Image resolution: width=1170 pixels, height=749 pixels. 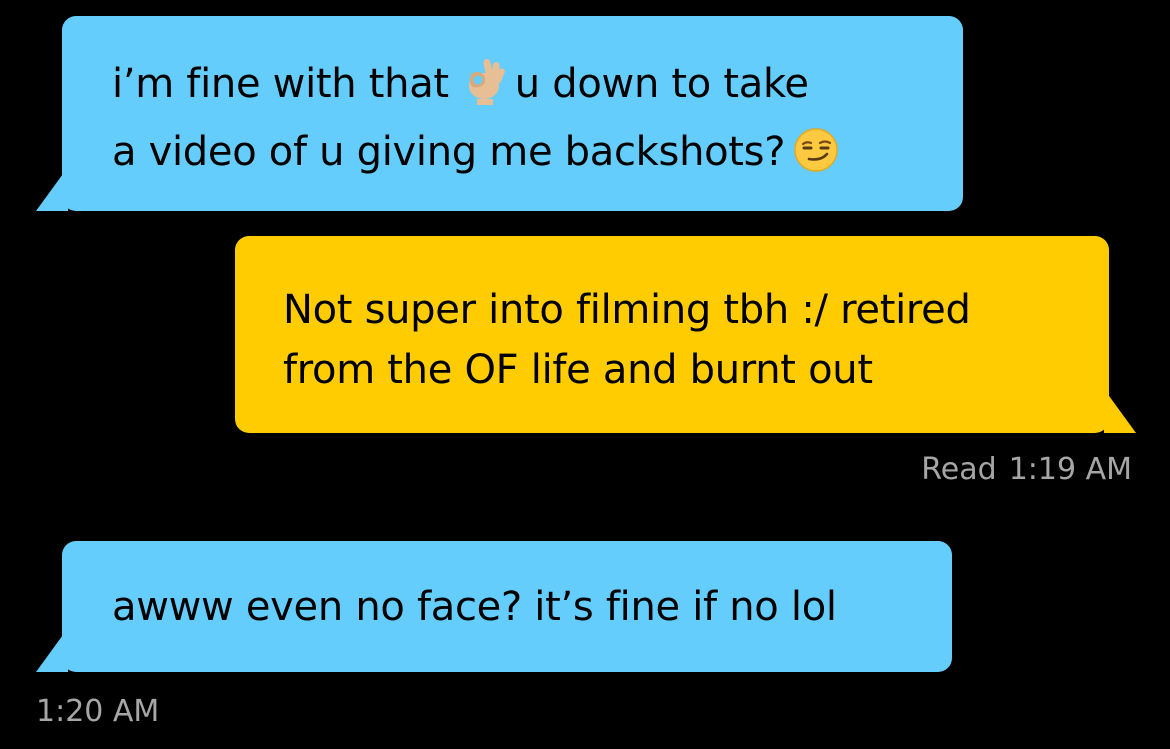 I want to click on read-status-time: 1:19 AM, so click(x=1070, y=469).